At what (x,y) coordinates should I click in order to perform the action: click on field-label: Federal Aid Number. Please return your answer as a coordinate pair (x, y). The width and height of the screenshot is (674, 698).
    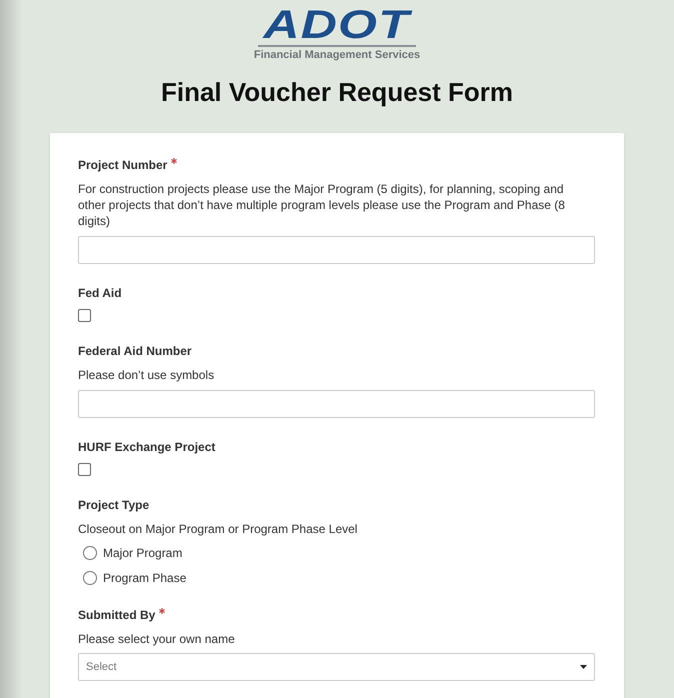
    Looking at the image, I should click on (135, 351).